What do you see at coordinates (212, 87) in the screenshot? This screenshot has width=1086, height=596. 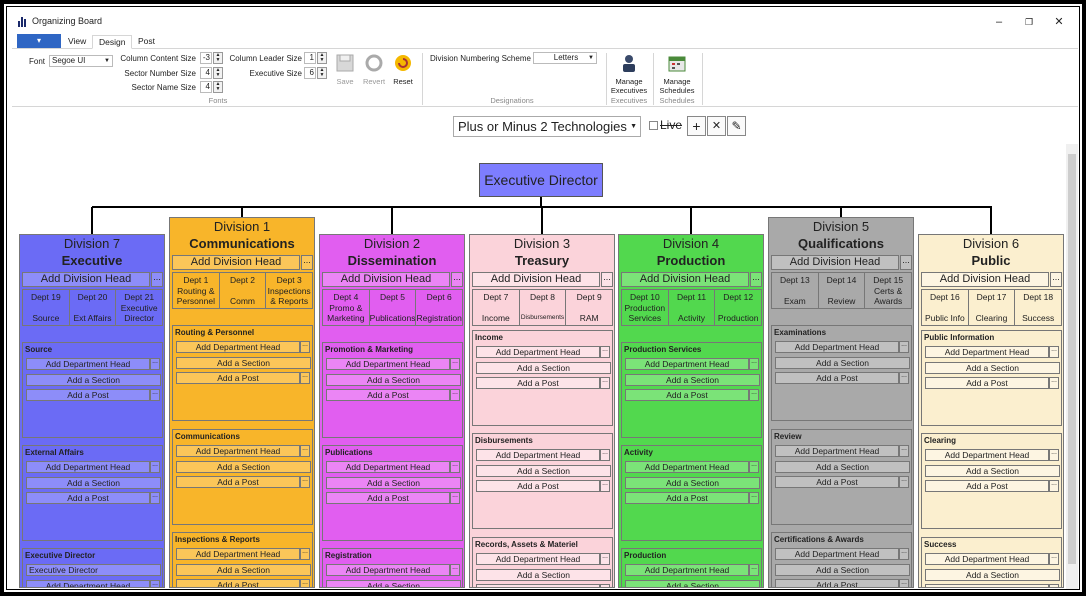 I see `sector-name-spinner: 4 ▲ ▼` at bounding box center [212, 87].